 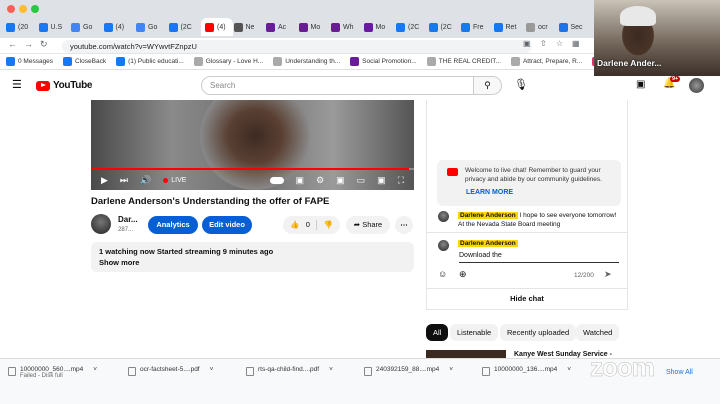 I want to click on download-name: ocr-factsheet-5....pdf, so click(x=170, y=369).